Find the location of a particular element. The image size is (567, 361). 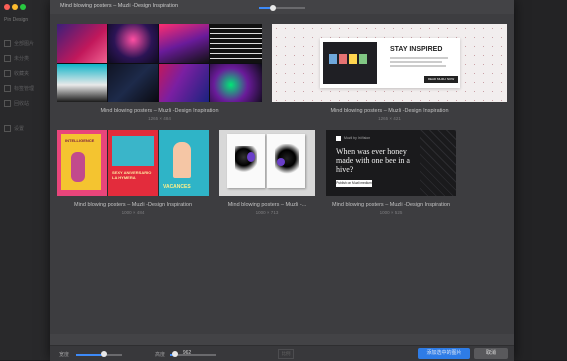

brand-label: Muzli by InVision is located at coordinates (357, 138).